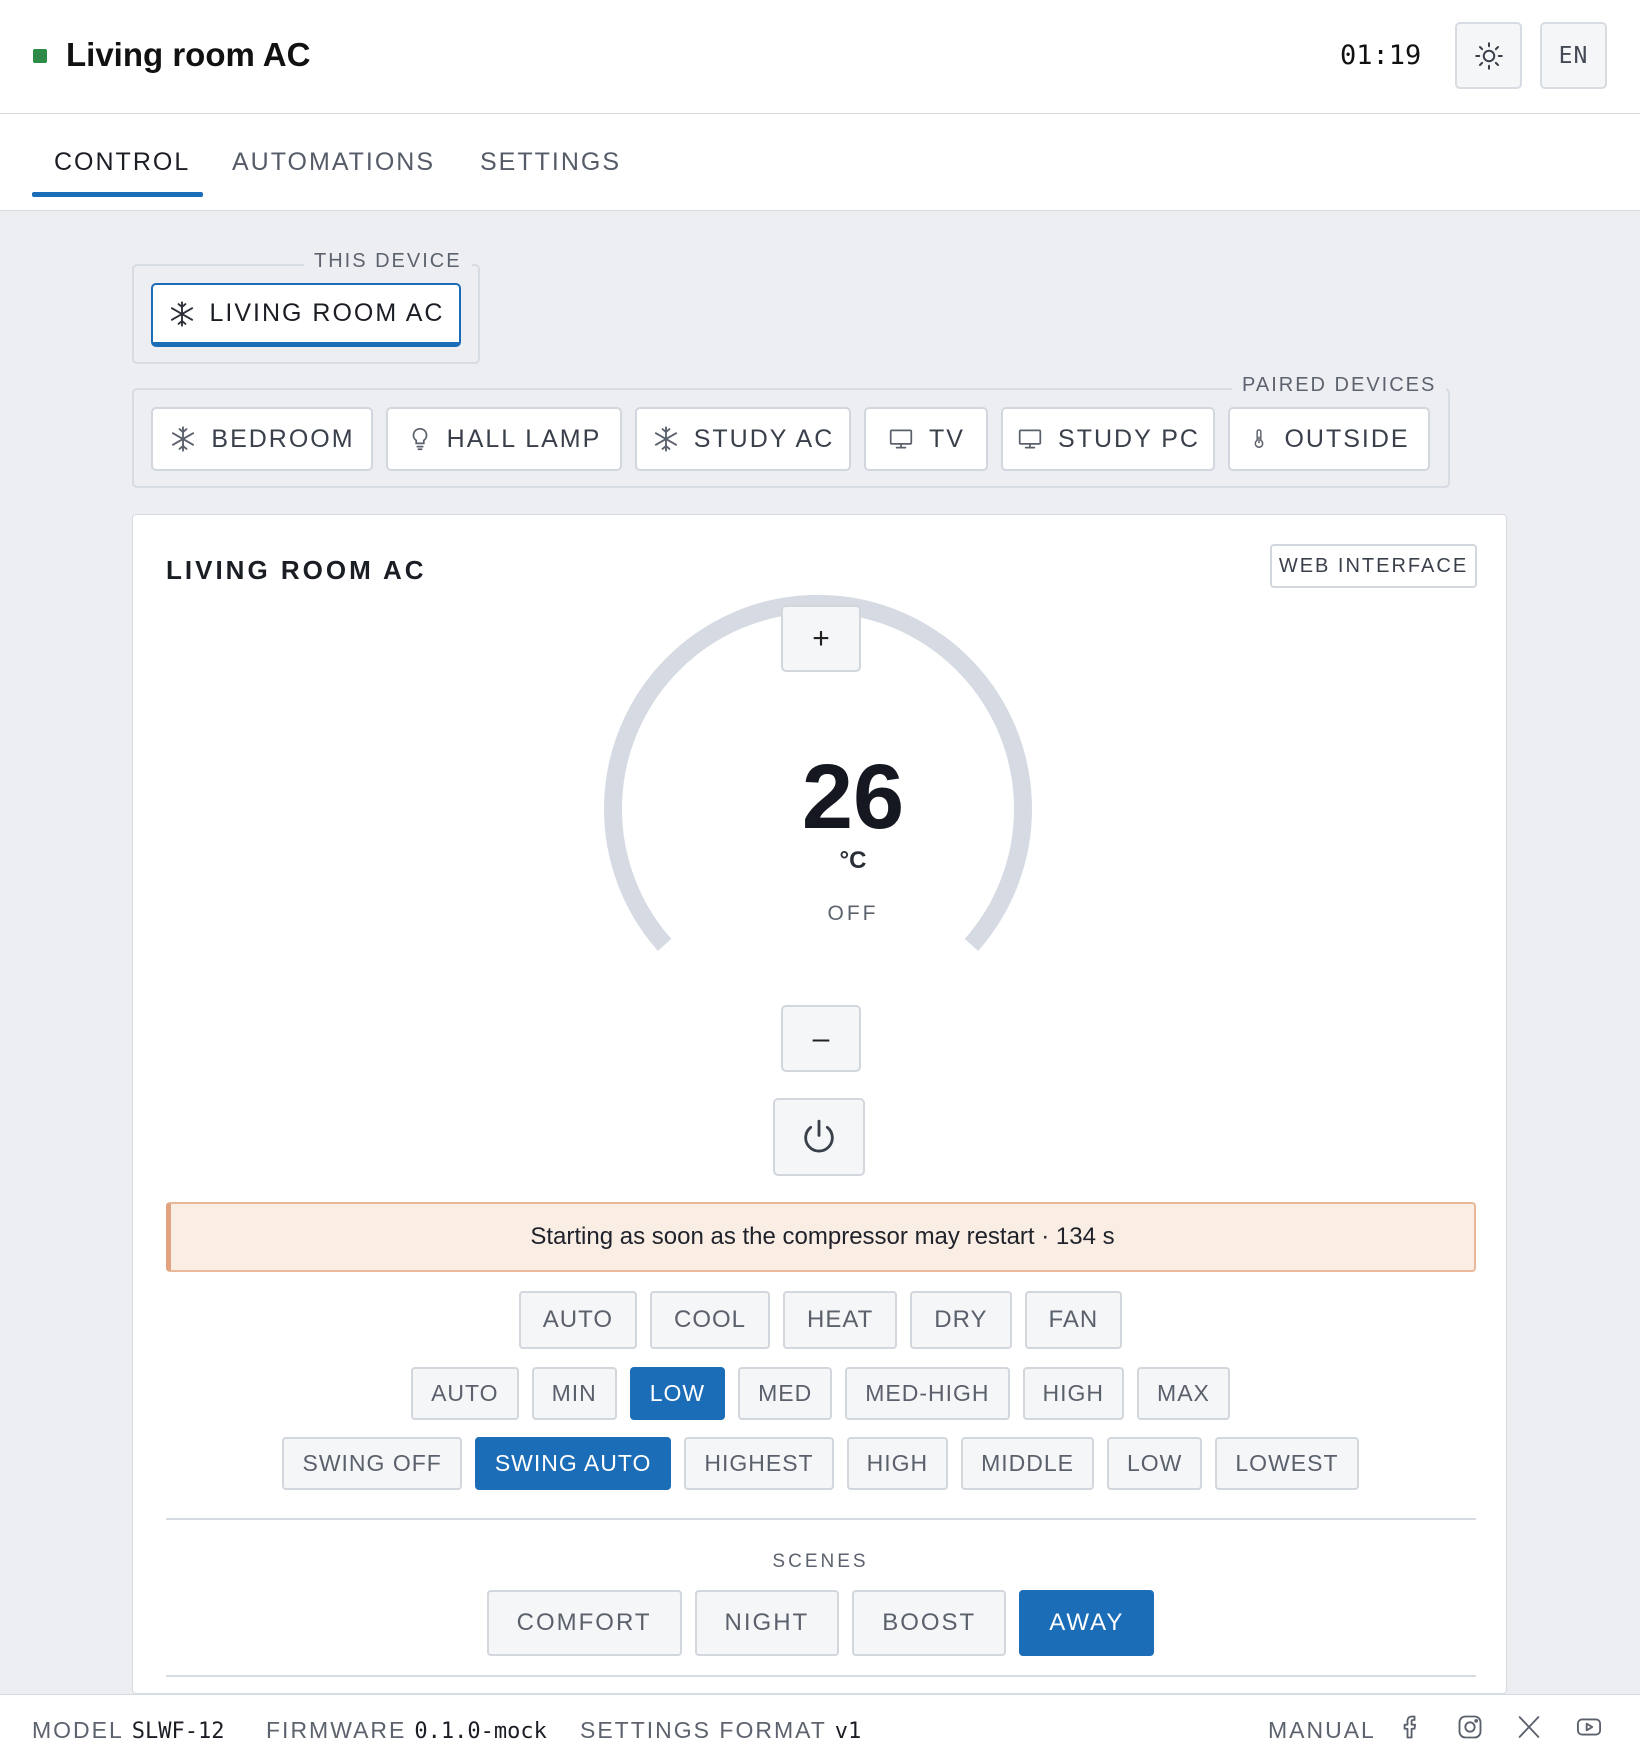 This screenshot has width=1640, height=1760. I want to click on app-header: Living room AC 01:19 EN, so click(820, 57).